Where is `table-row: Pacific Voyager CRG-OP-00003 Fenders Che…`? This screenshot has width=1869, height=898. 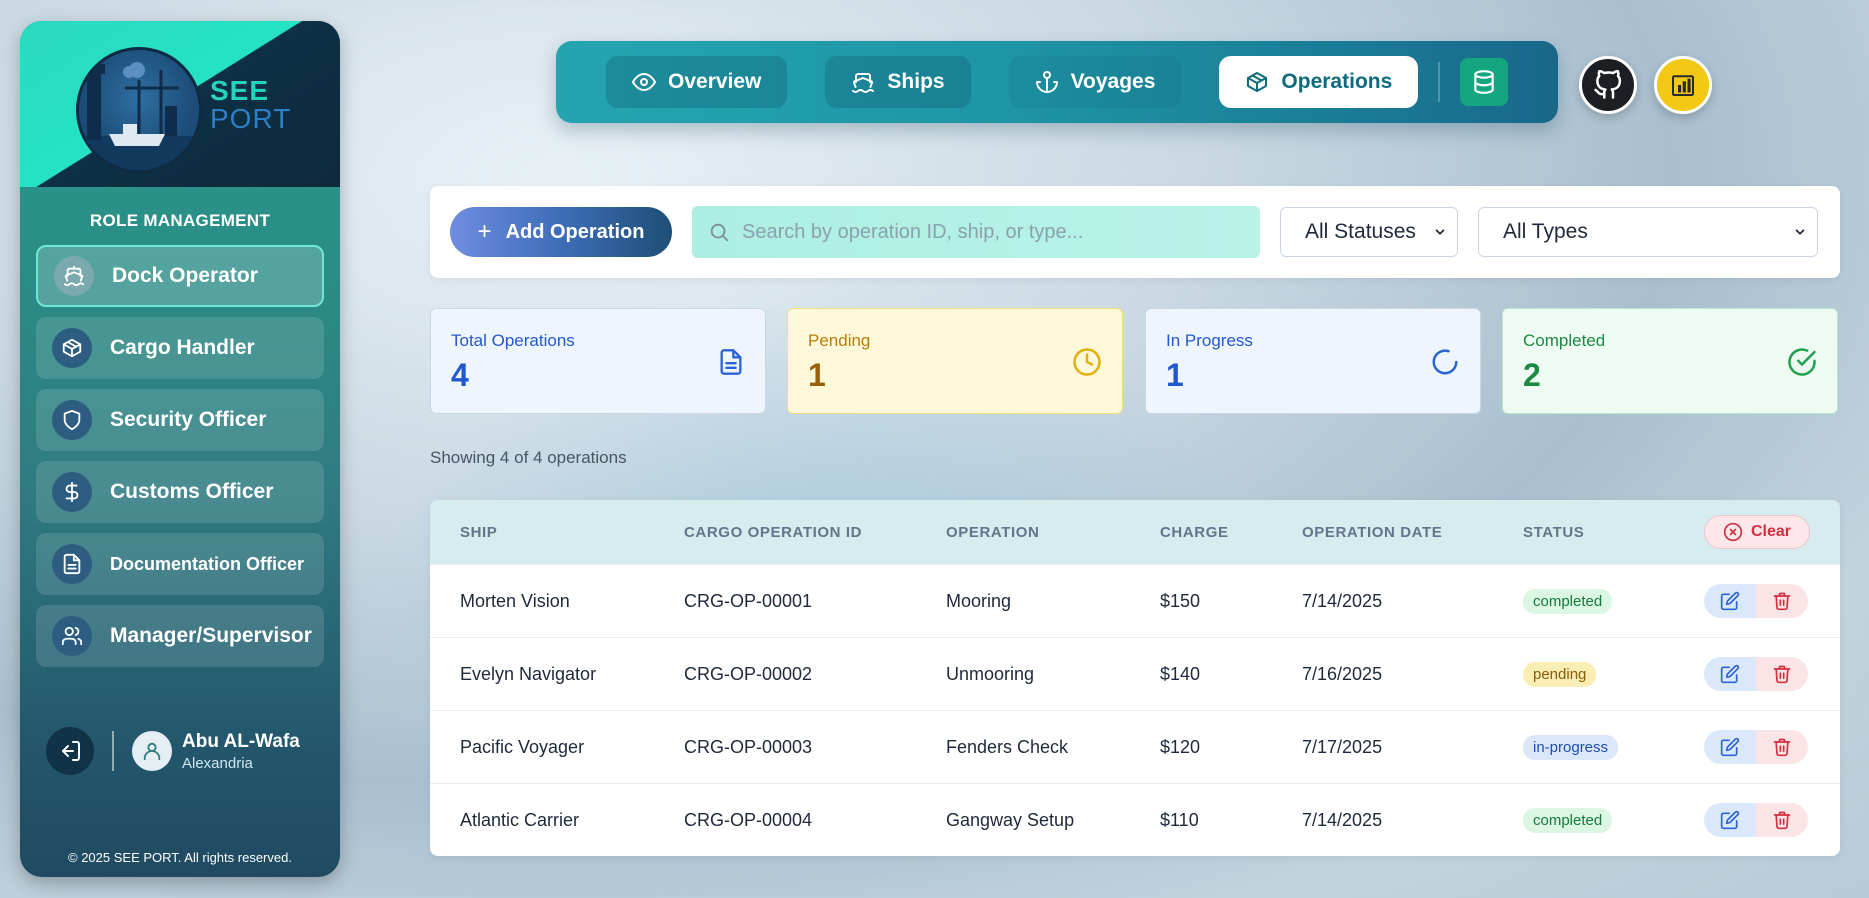 table-row: Pacific Voyager CRG-OP-00003 Fenders Che… is located at coordinates (1135, 746).